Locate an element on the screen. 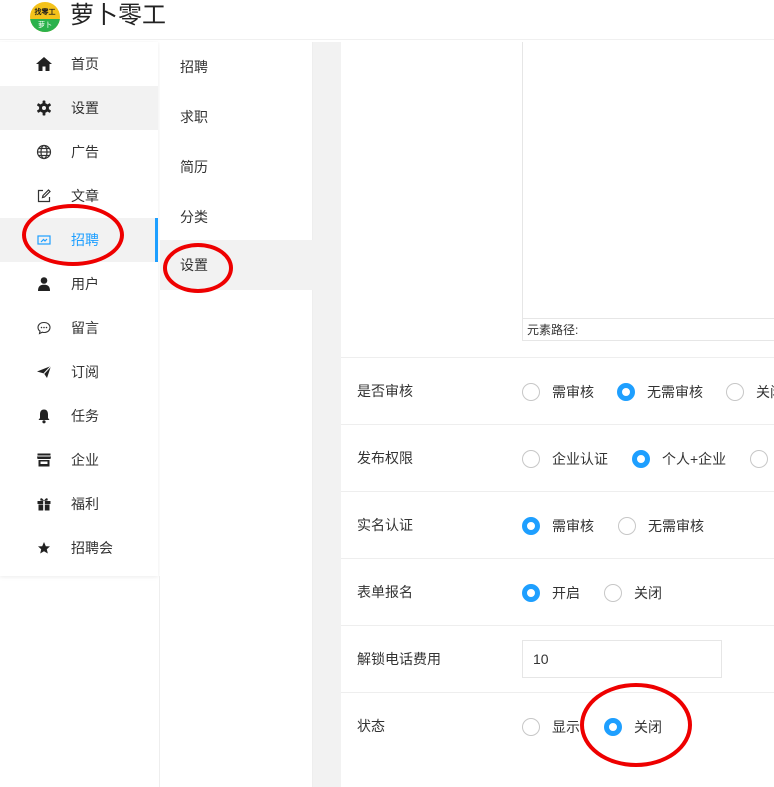 This screenshot has width=774, height=787. sidebar-item-settings: 设置 is located at coordinates (79, 108).